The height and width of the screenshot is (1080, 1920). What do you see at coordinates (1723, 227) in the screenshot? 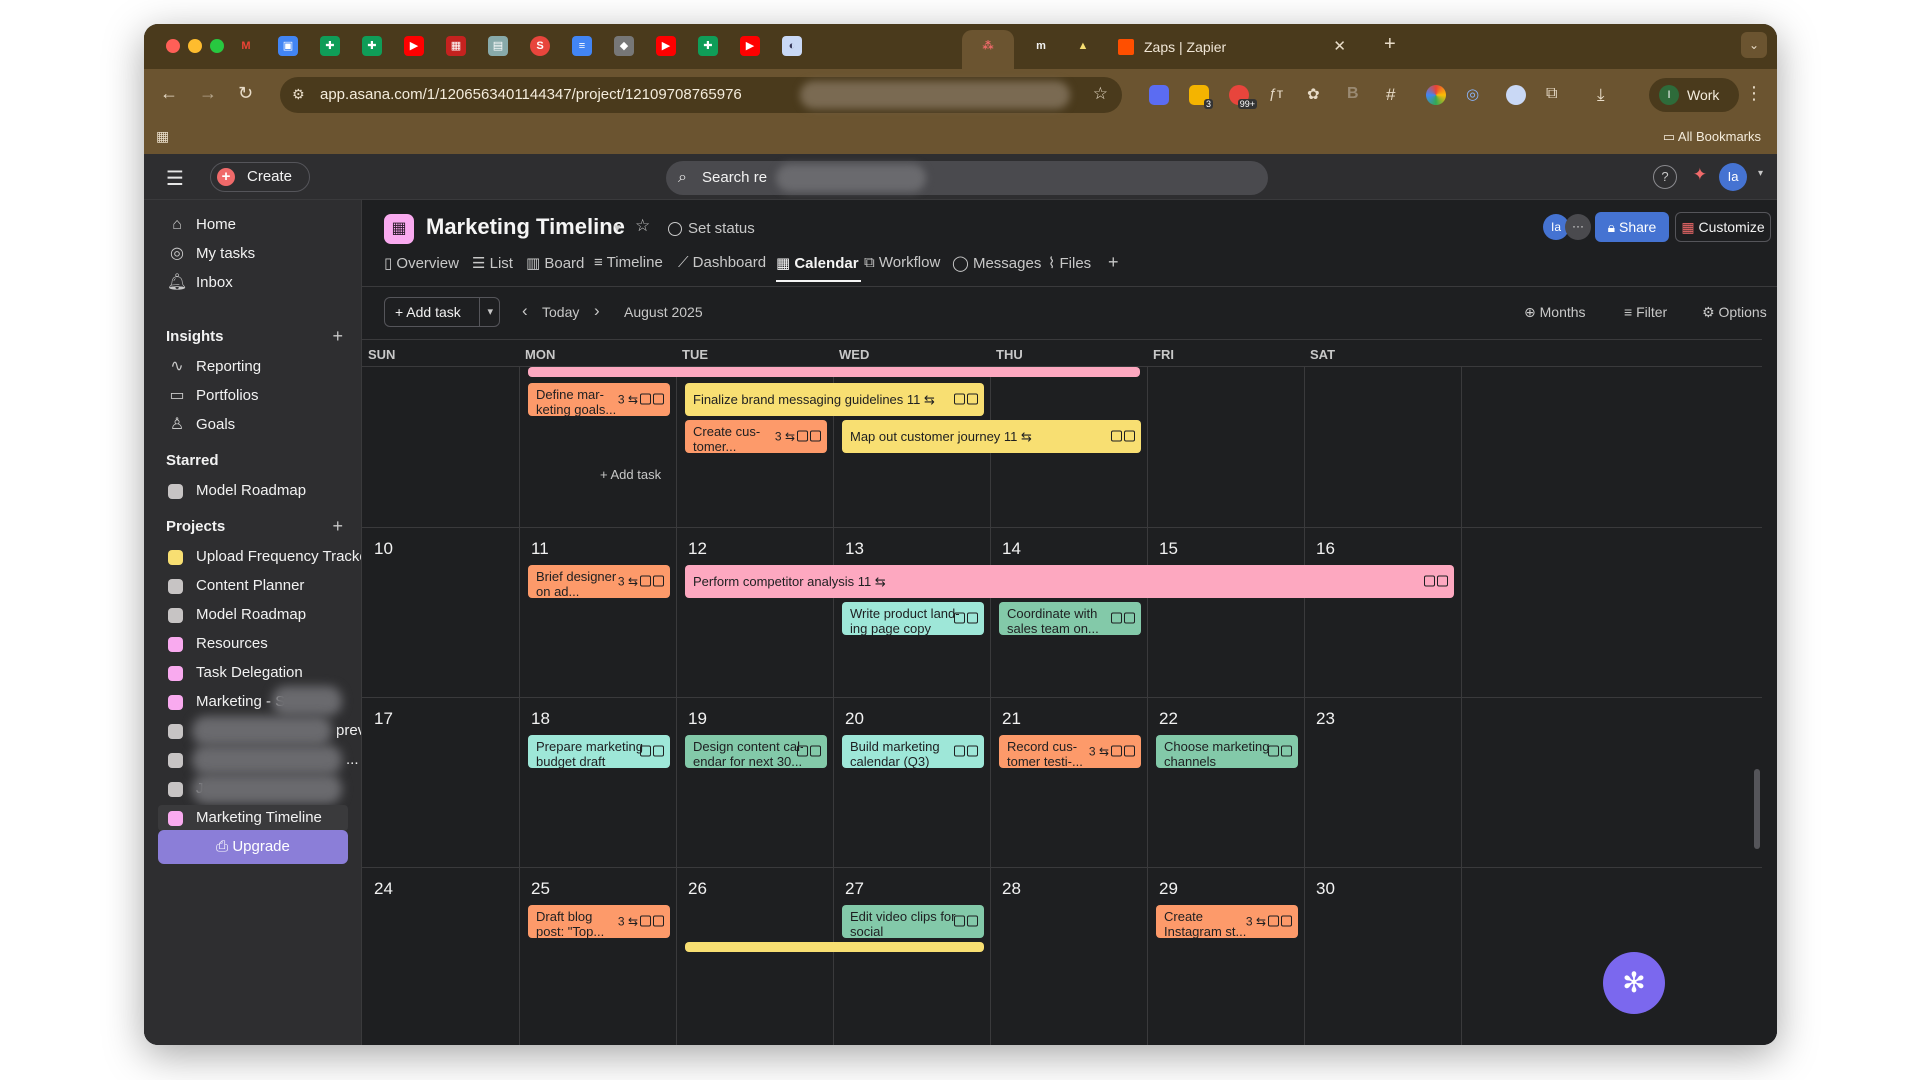
I see `customize-button: ▦ Customize` at bounding box center [1723, 227].